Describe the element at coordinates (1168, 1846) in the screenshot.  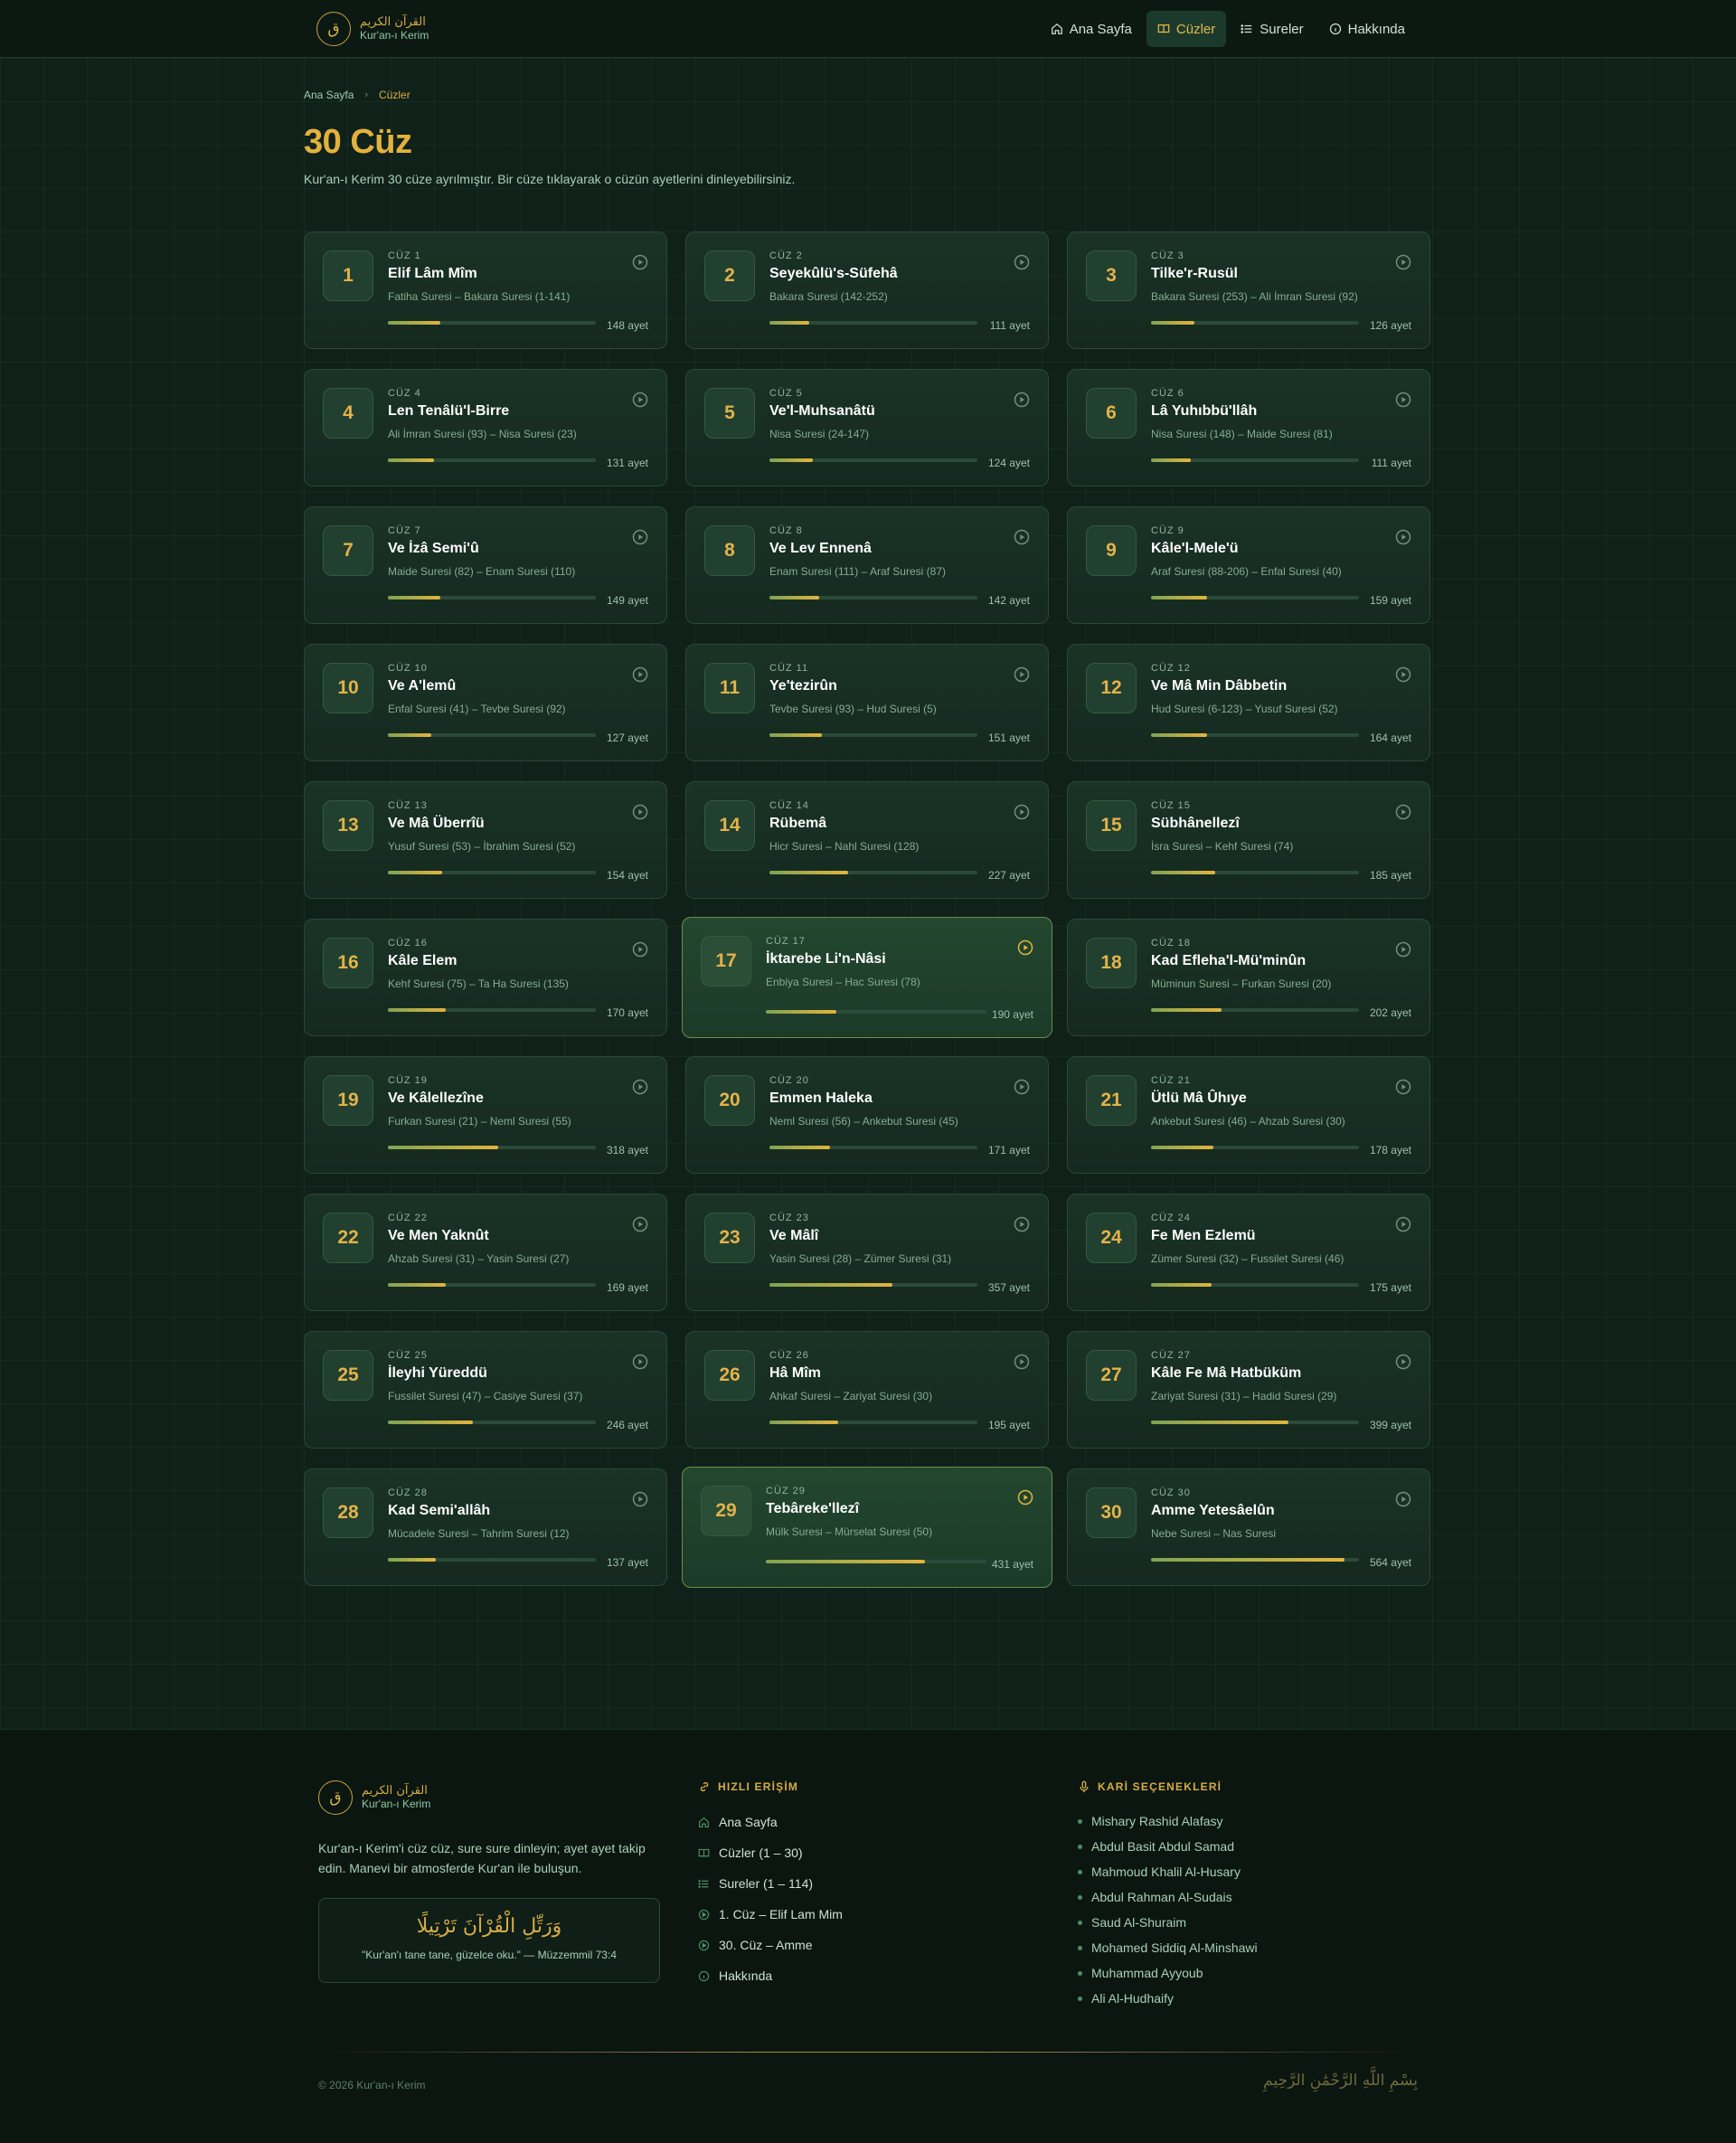
I see `reciter-item: Abdul Basit Abdul Samad` at that location.